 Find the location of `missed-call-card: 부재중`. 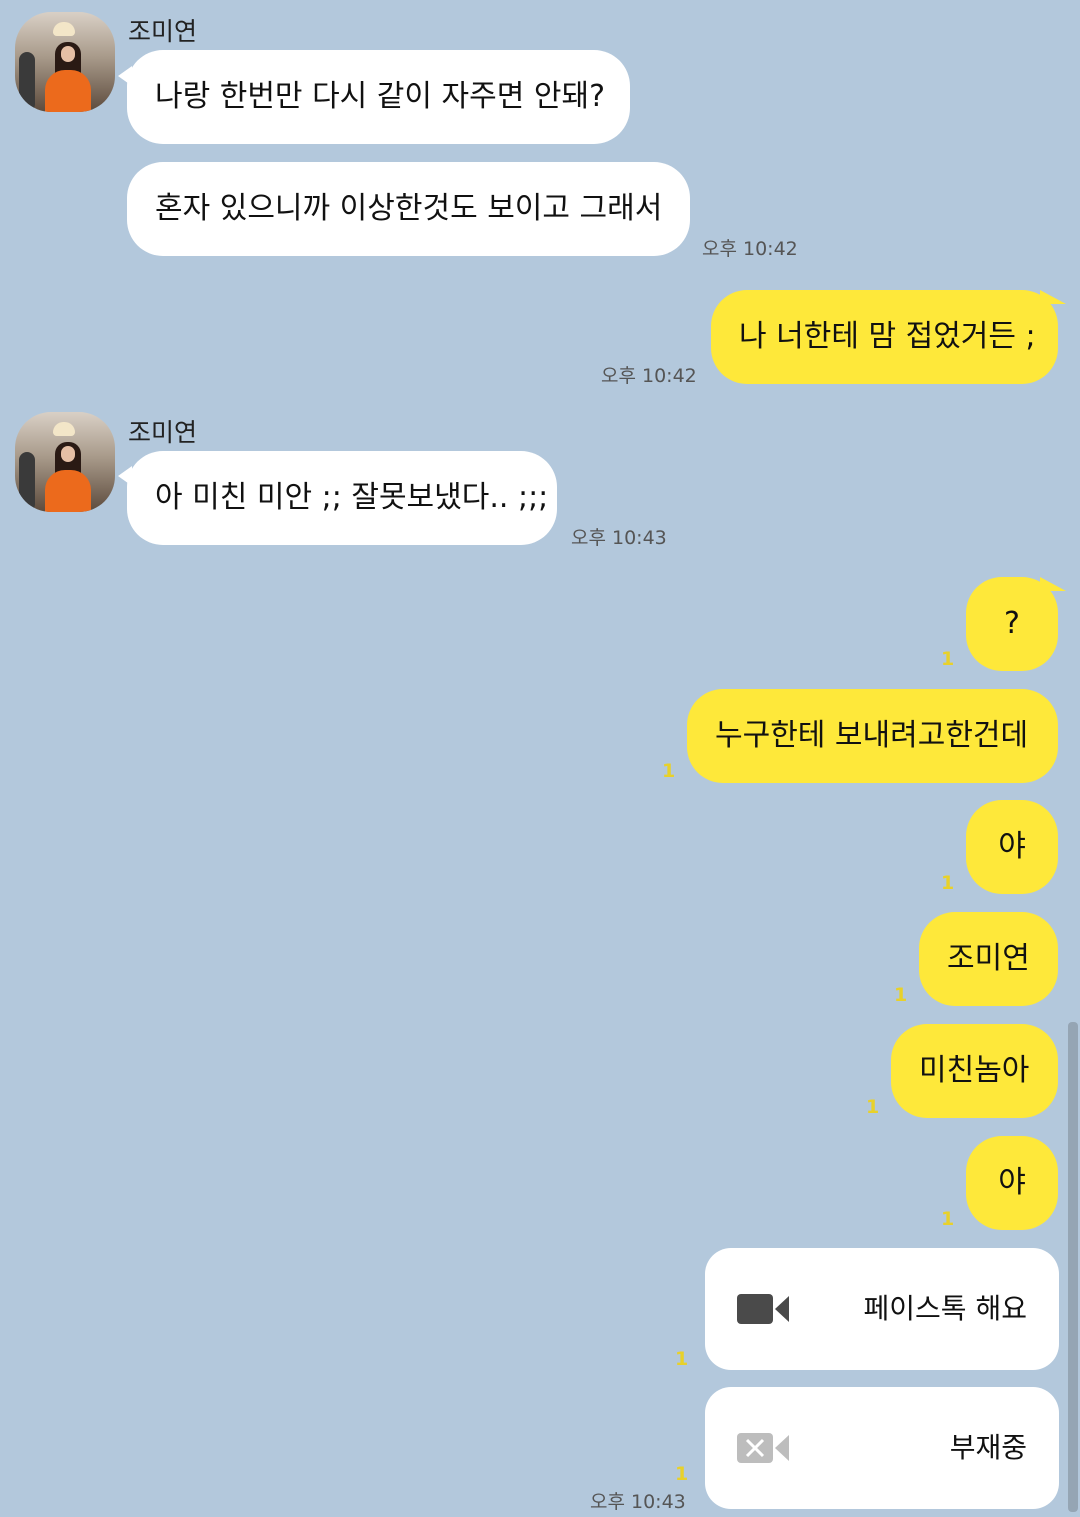

missed-call-card: 부재중 is located at coordinates (882, 1448).